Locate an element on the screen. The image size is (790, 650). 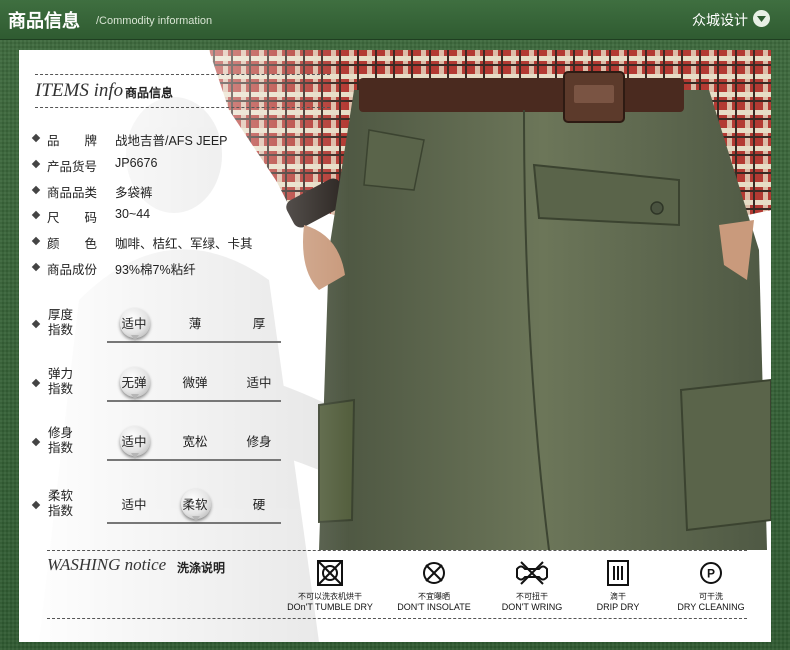
attribute-label: 厚度指数 is located at coordinates (61, 322).